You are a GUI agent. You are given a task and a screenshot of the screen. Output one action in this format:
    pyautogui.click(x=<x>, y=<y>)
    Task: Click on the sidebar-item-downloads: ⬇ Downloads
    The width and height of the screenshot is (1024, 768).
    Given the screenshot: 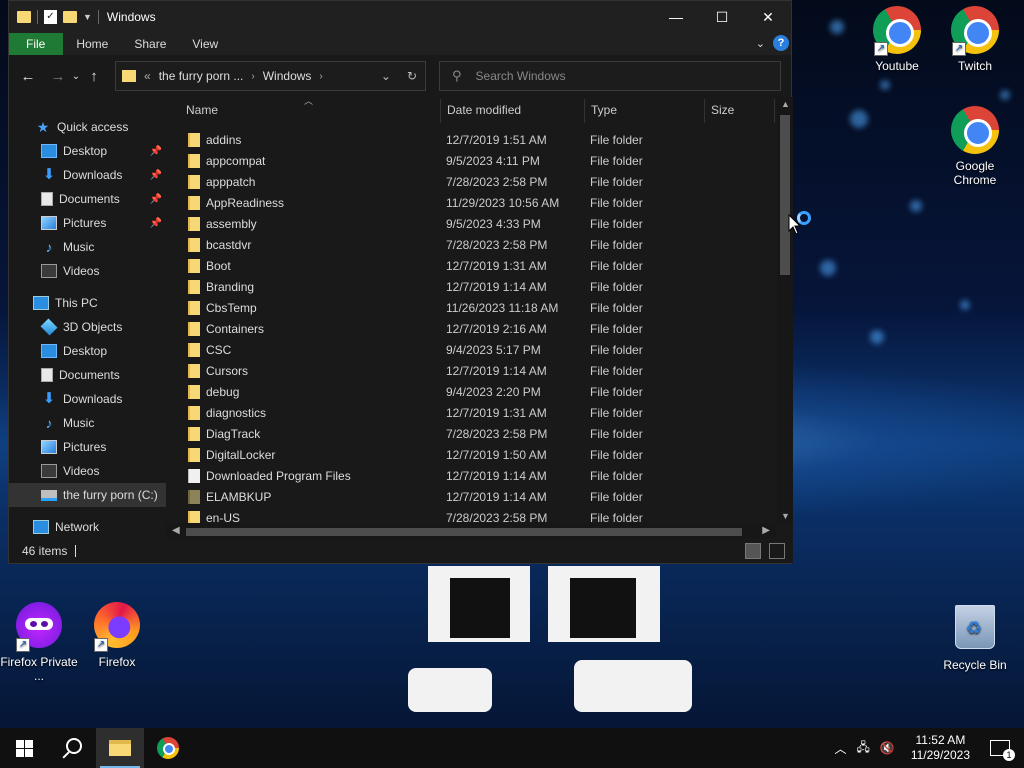 What is the action you would take?
    pyautogui.click(x=87, y=399)
    